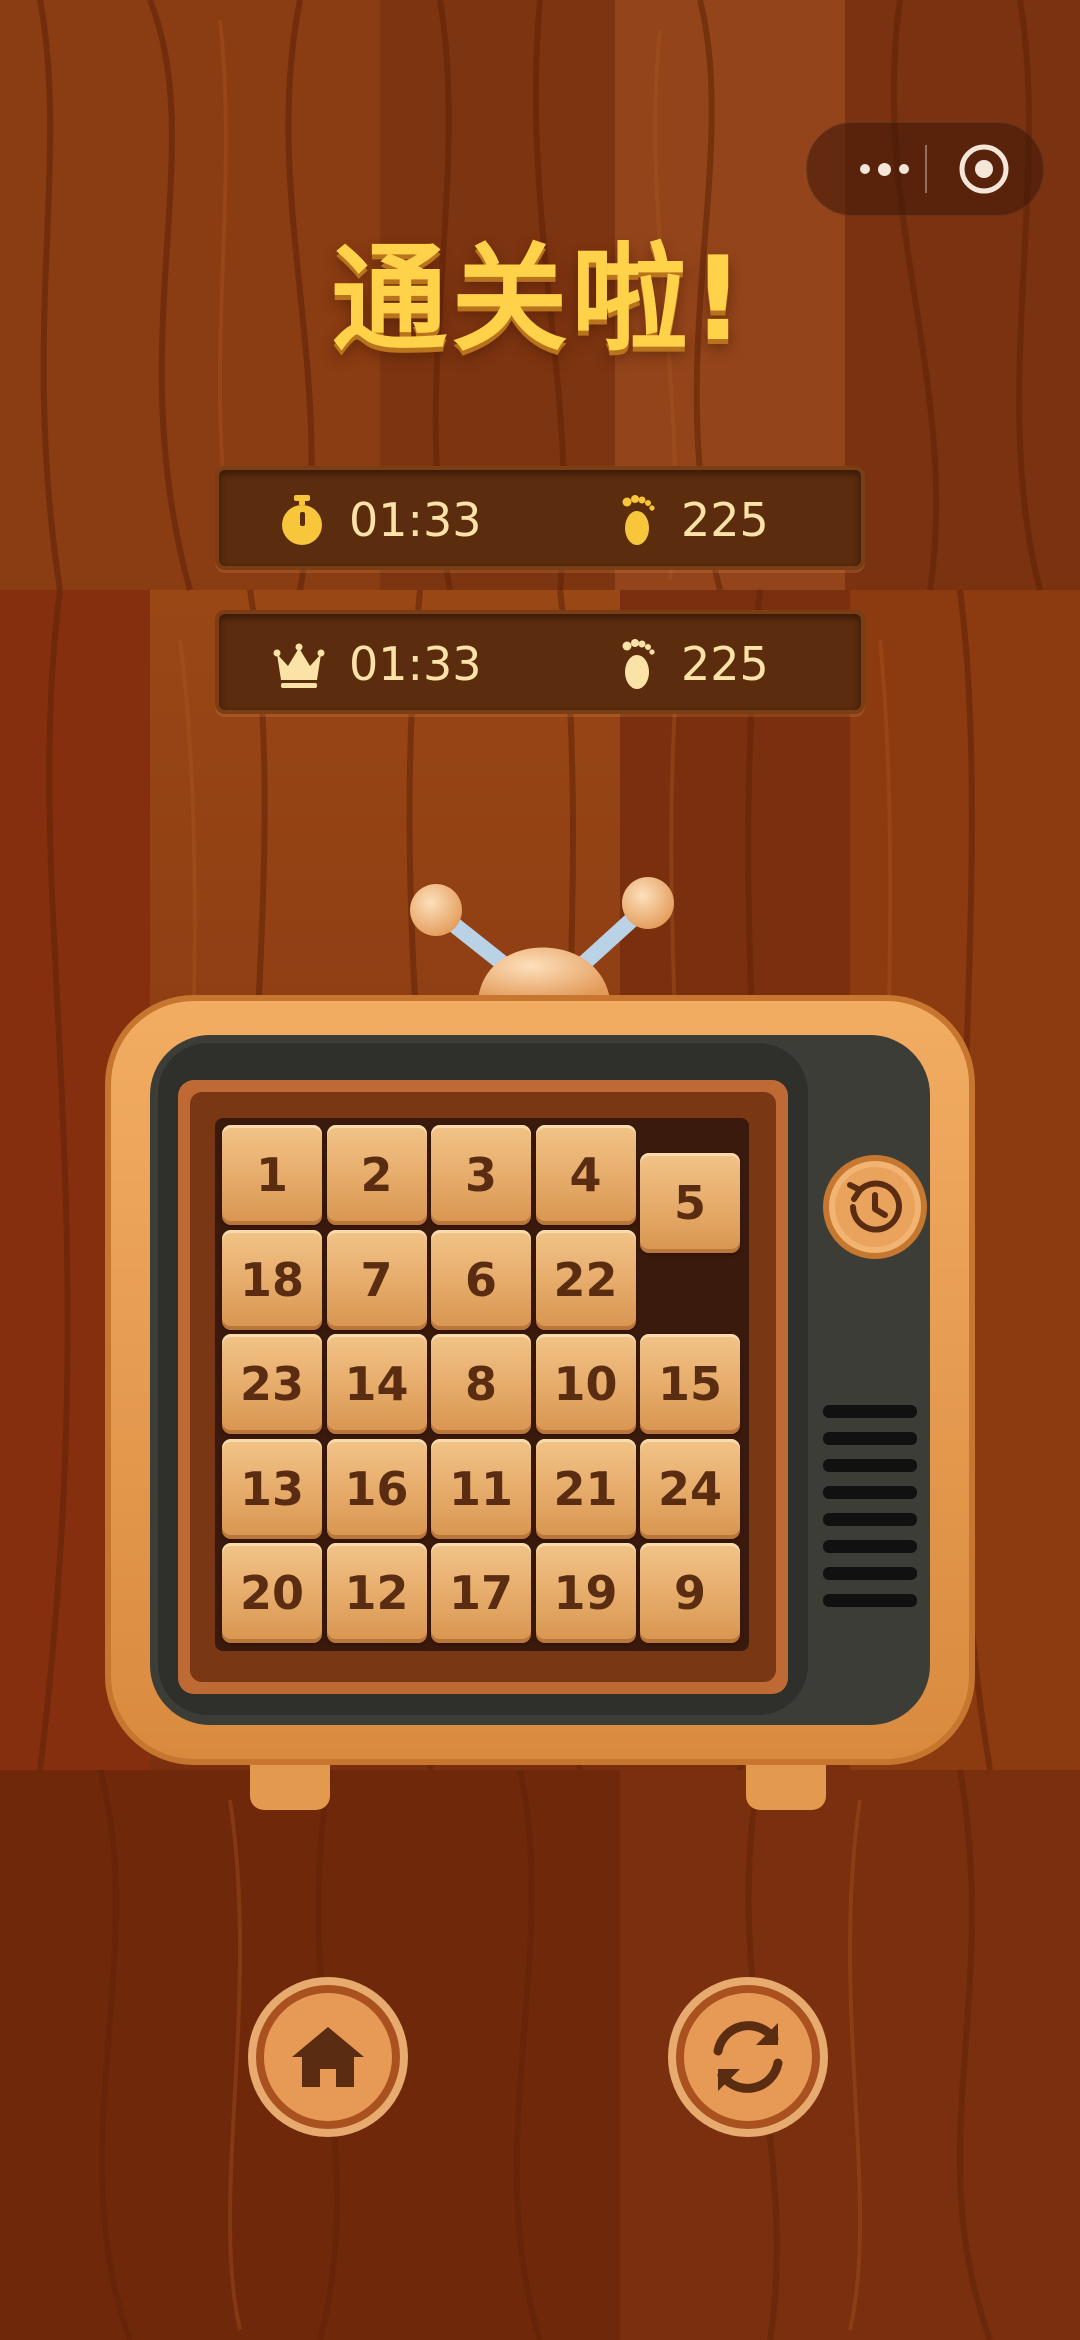 This screenshot has width=1080, height=2340. What do you see at coordinates (376, 1384) in the screenshot?
I see `puzzle-tile: 14` at bounding box center [376, 1384].